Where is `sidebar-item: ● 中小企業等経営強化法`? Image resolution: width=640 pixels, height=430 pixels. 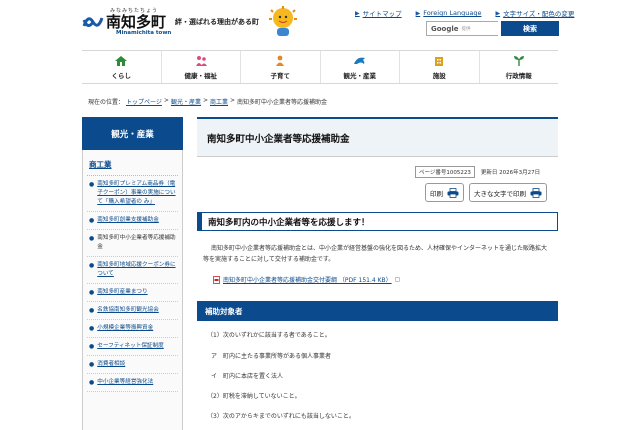
sidebar-item: ● 中小企業等経営強化法 is located at coordinates (132, 383).